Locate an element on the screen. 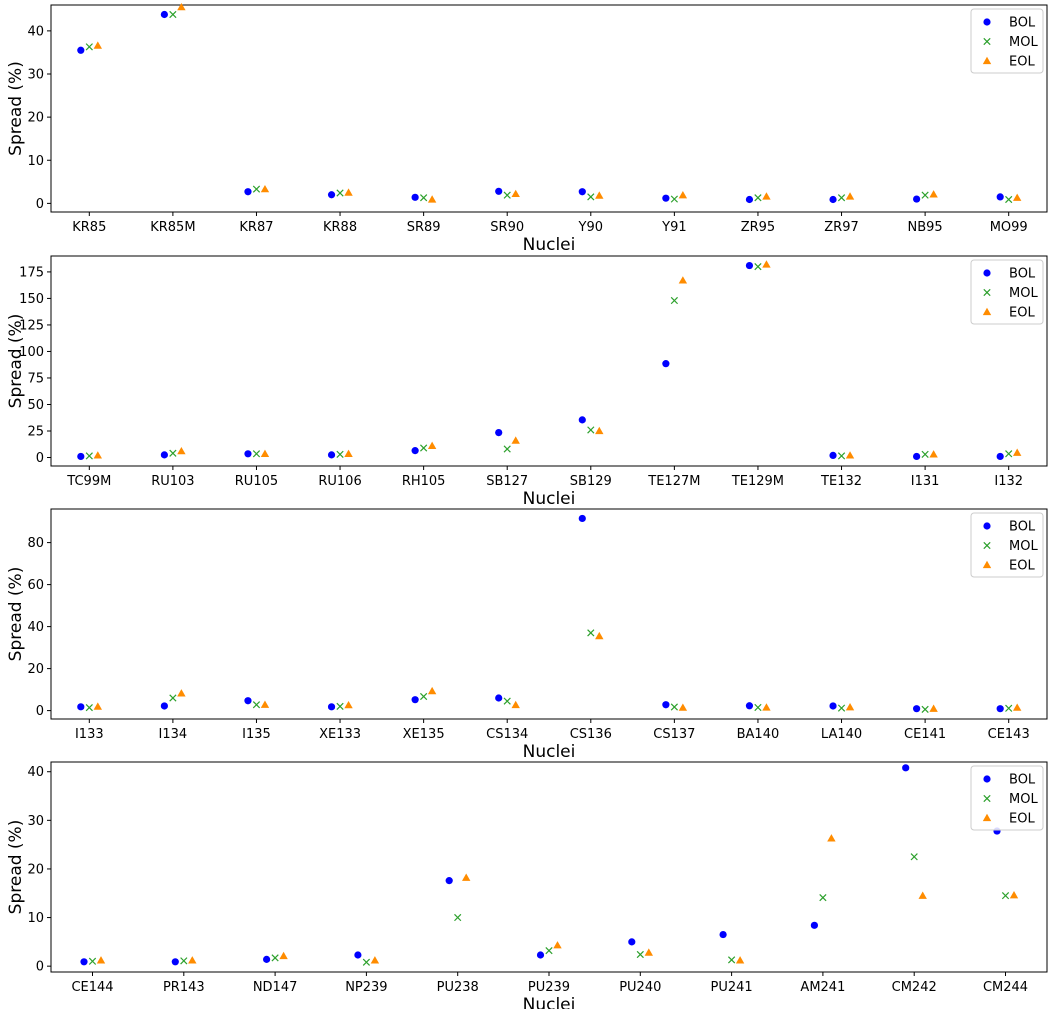 Image resolution: width=1052 pixels, height=1009 pixels. x-tick-label: XE135 is located at coordinates (424, 734).